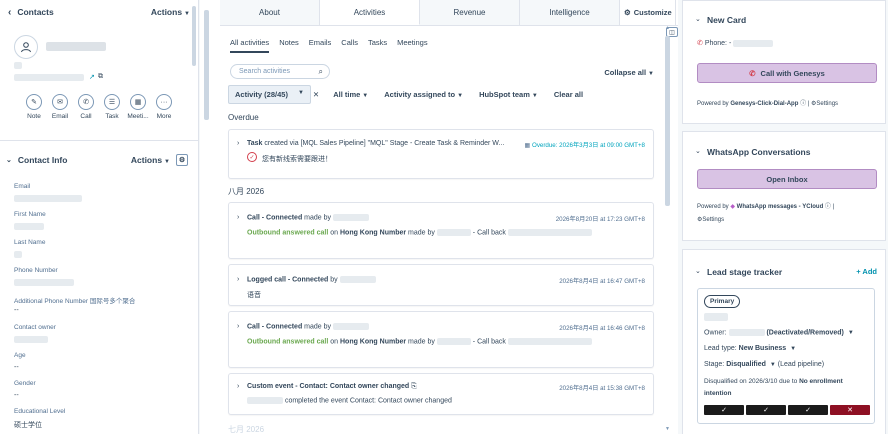 The image size is (888, 434). What do you see at coordinates (370, 12) in the screenshot?
I see `tab-activities: Activities` at bounding box center [370, 12].